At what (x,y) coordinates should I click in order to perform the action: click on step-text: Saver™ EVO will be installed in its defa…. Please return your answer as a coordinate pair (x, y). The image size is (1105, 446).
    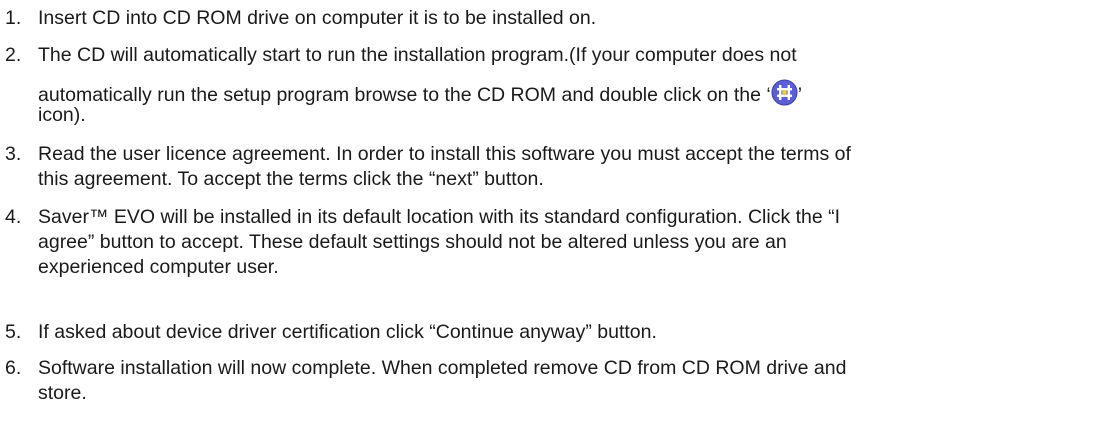
    Looking at the image, I should click on (439, 217).